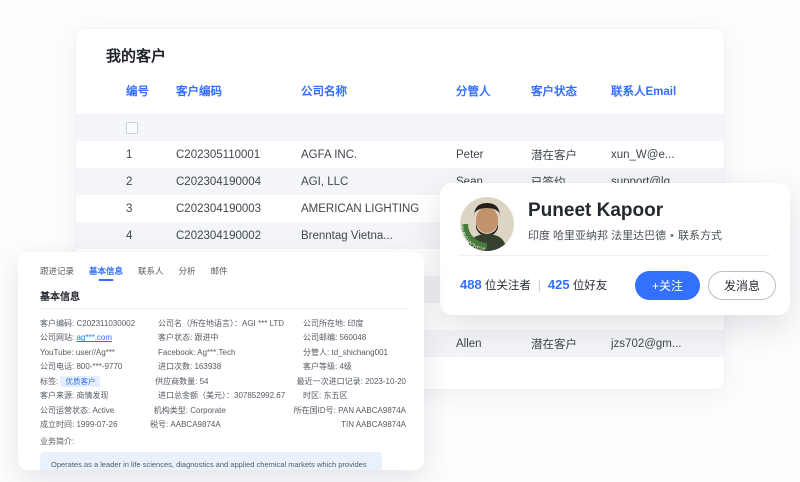 The image size is (800, 482). I want to click on cell-manager: Peter, so click(470, 154).